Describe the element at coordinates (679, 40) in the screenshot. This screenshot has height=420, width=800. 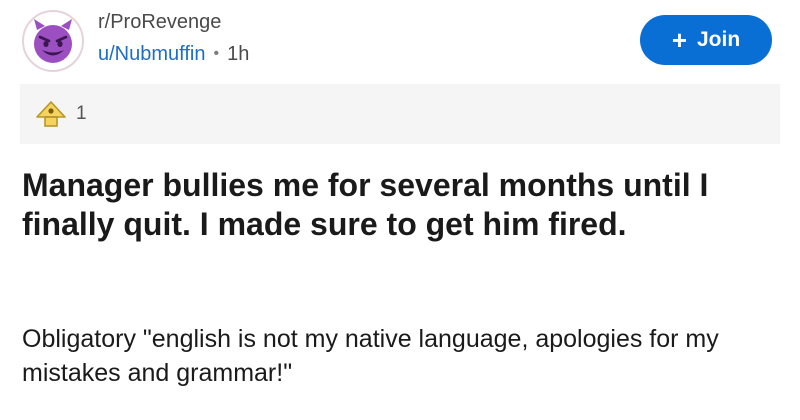
I see `plus-icon: +` at that location.